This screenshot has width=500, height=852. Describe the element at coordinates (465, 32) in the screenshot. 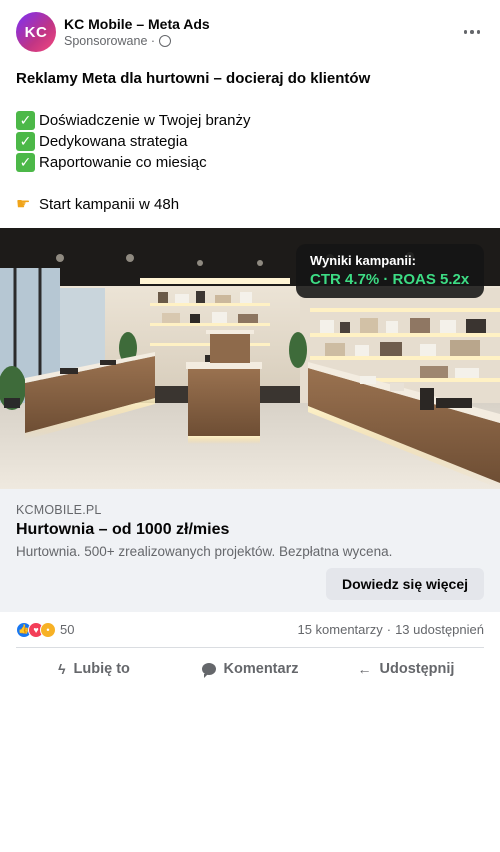

I see `more-dots-icon` at that location.